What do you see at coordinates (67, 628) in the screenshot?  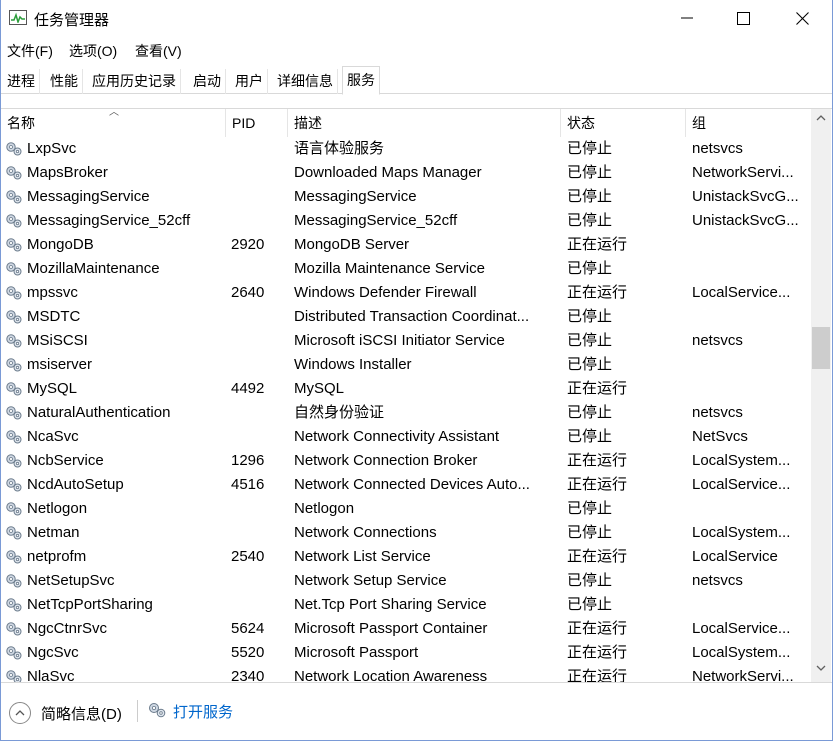 I see `service-name: NgcCtnrSvc` at bounding box center [67, 628].